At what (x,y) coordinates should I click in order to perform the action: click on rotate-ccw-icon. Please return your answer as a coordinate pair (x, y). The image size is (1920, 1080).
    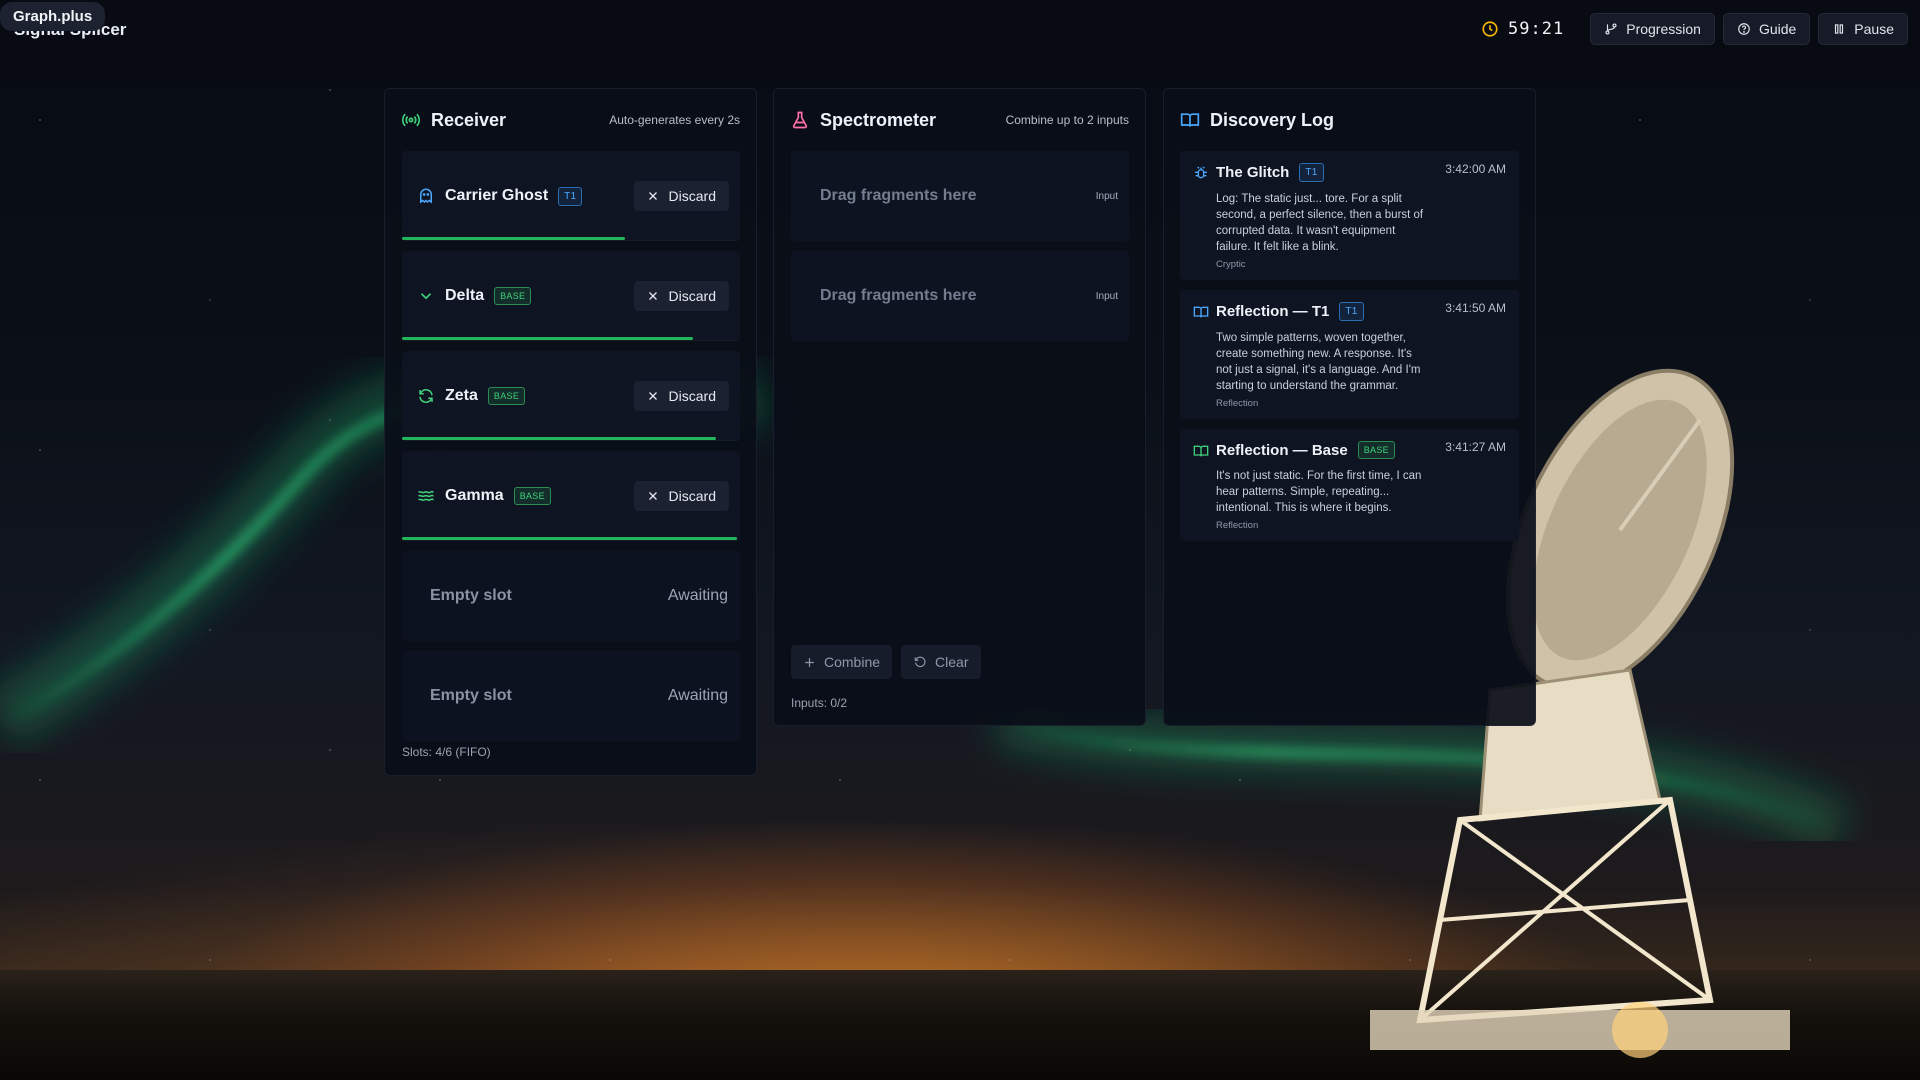
    Looking at the image, I should click on (920, 662).